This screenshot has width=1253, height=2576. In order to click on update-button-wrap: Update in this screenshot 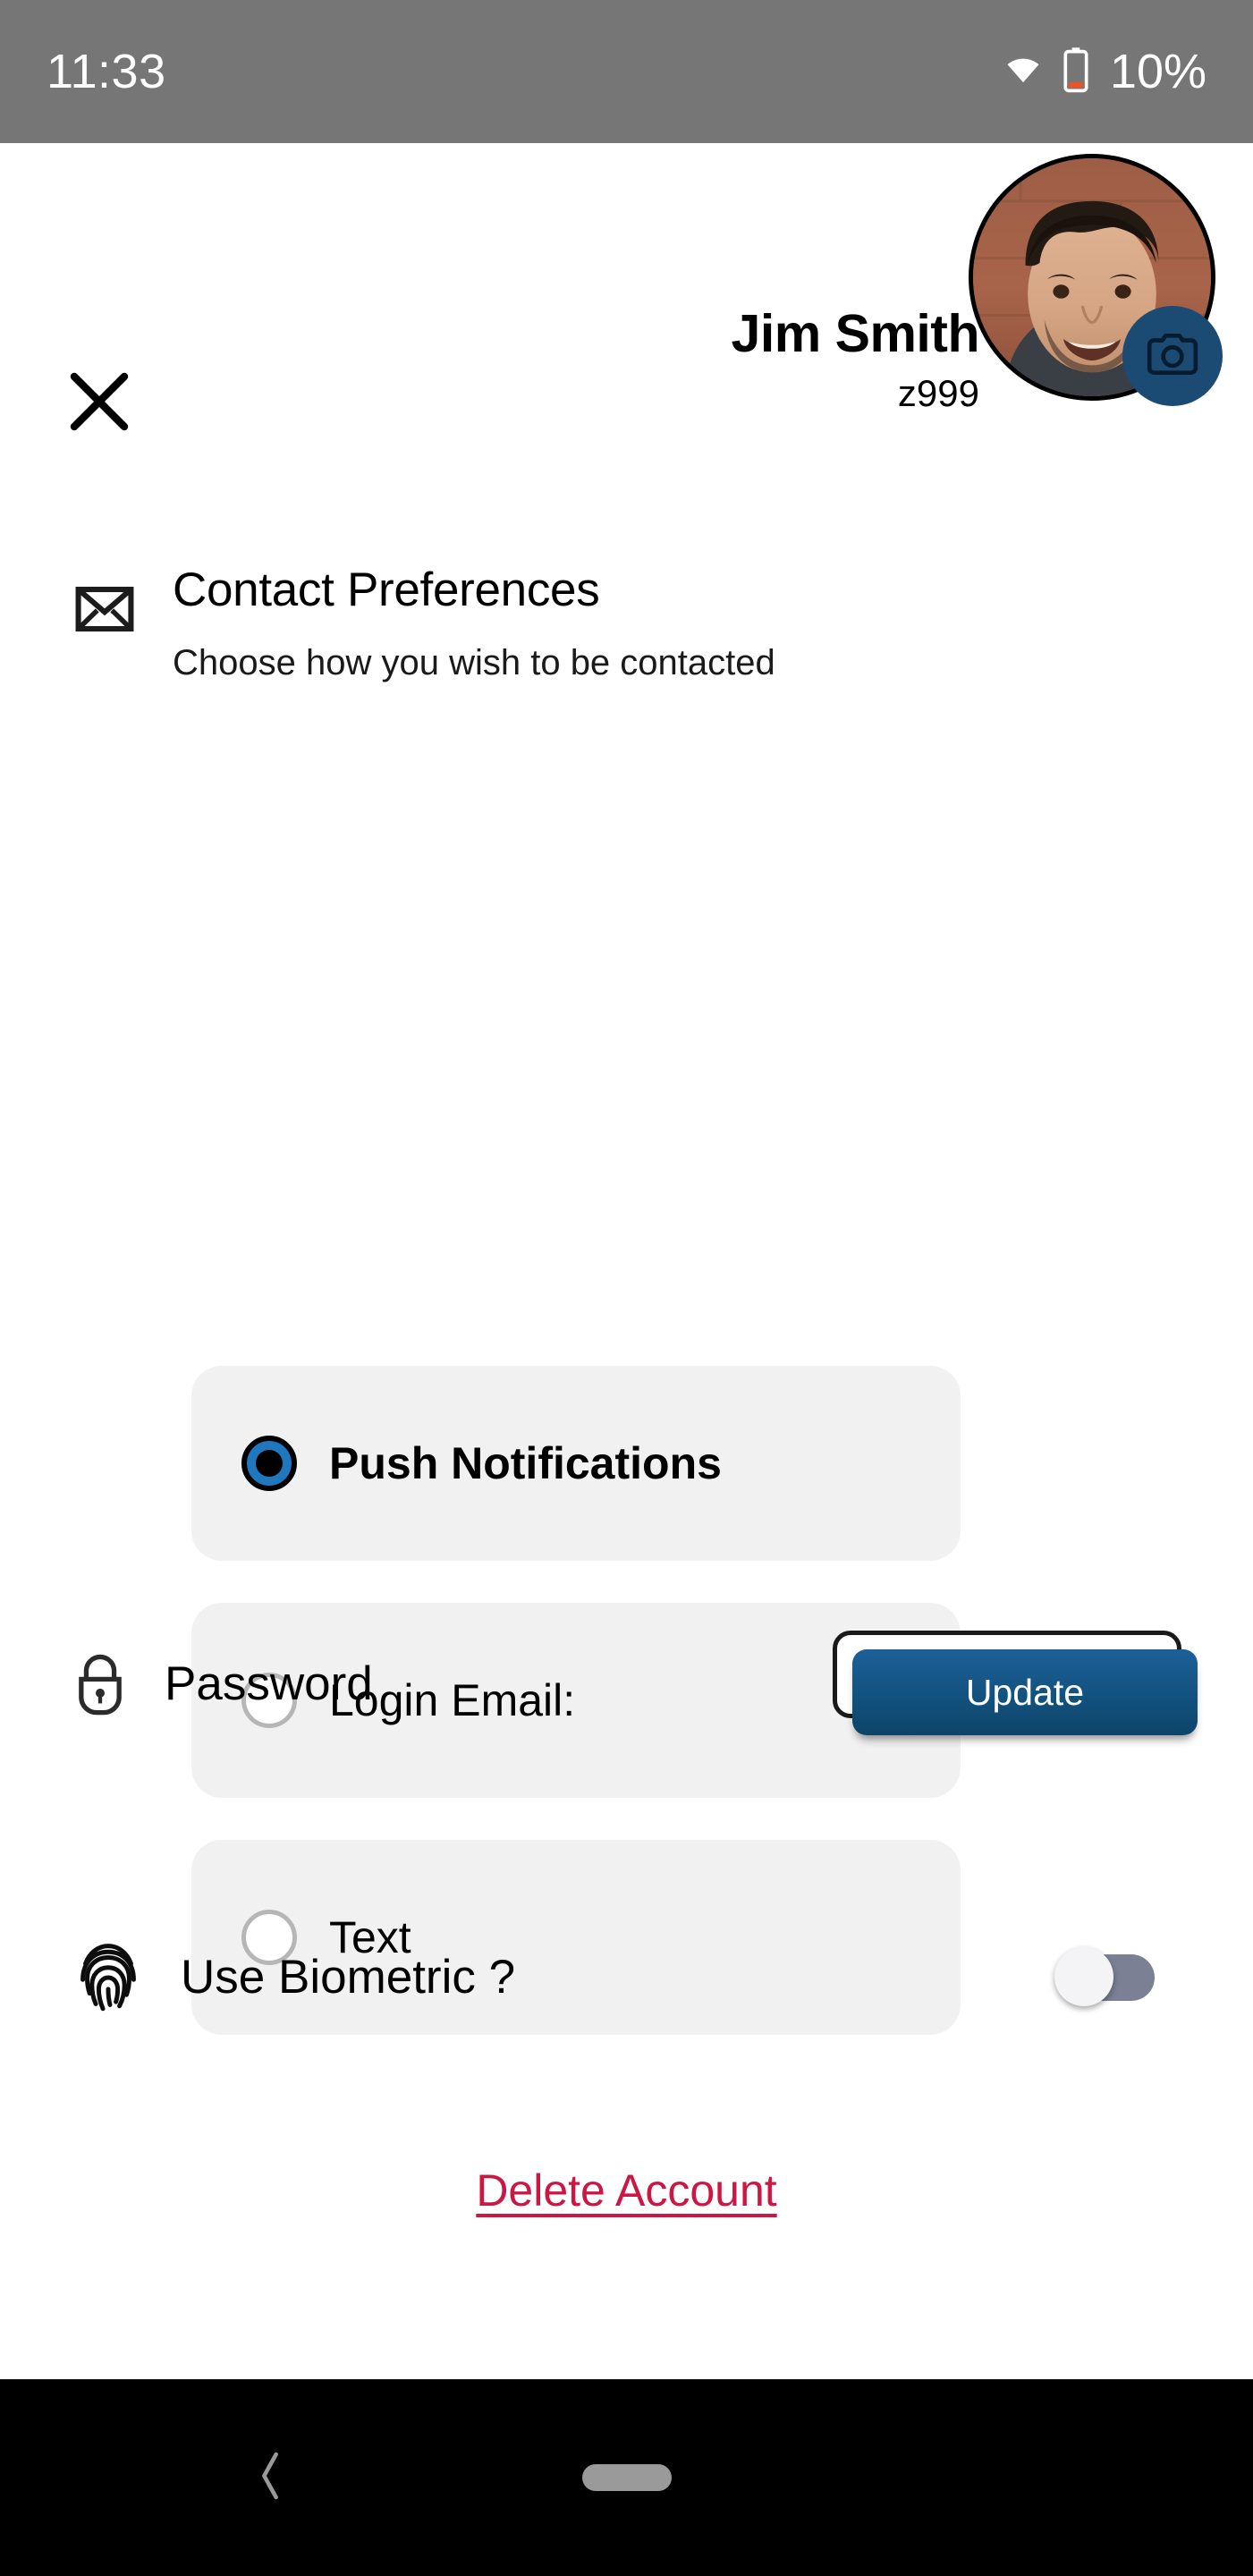, I will do `click(1016, 1683)`.